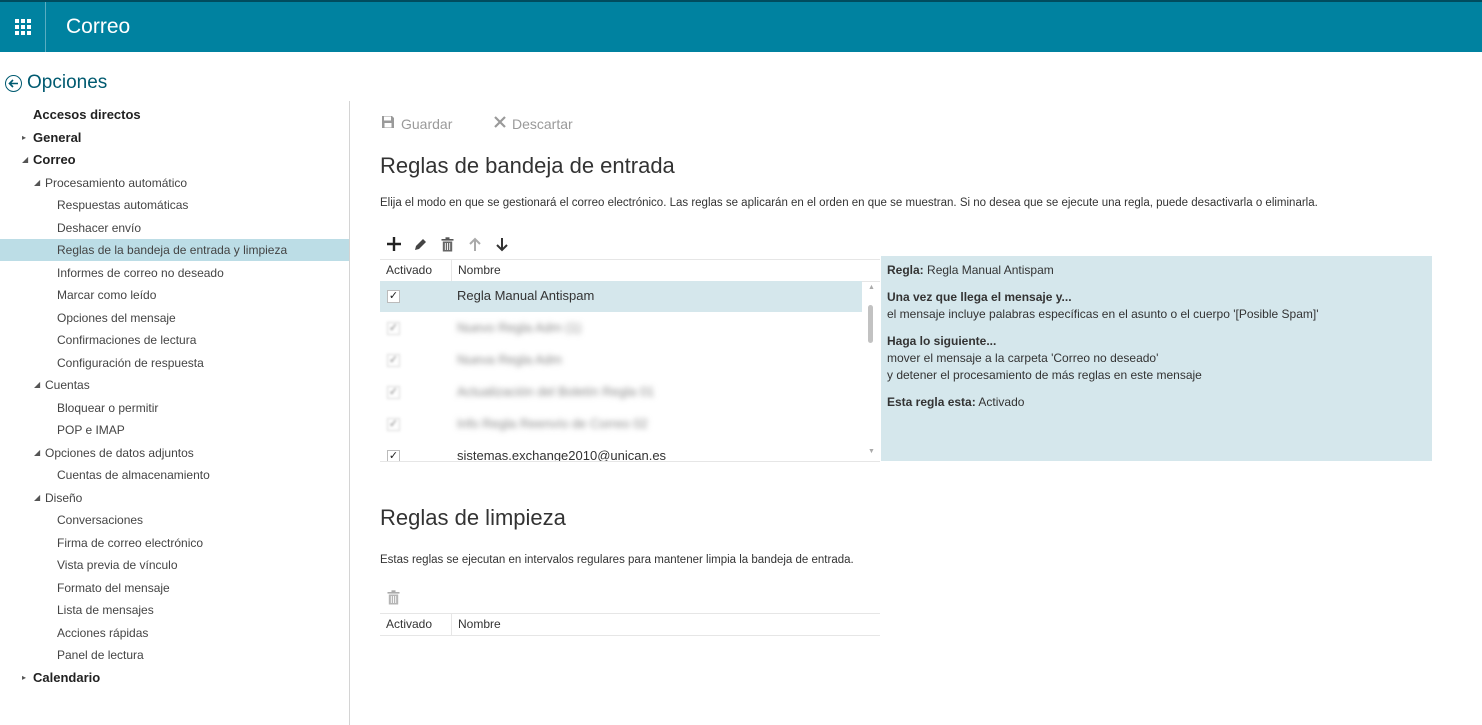 This screenshot has width=1482, height=725. I want to click on nav-item-label: Conversaciones, so click(100, 520).